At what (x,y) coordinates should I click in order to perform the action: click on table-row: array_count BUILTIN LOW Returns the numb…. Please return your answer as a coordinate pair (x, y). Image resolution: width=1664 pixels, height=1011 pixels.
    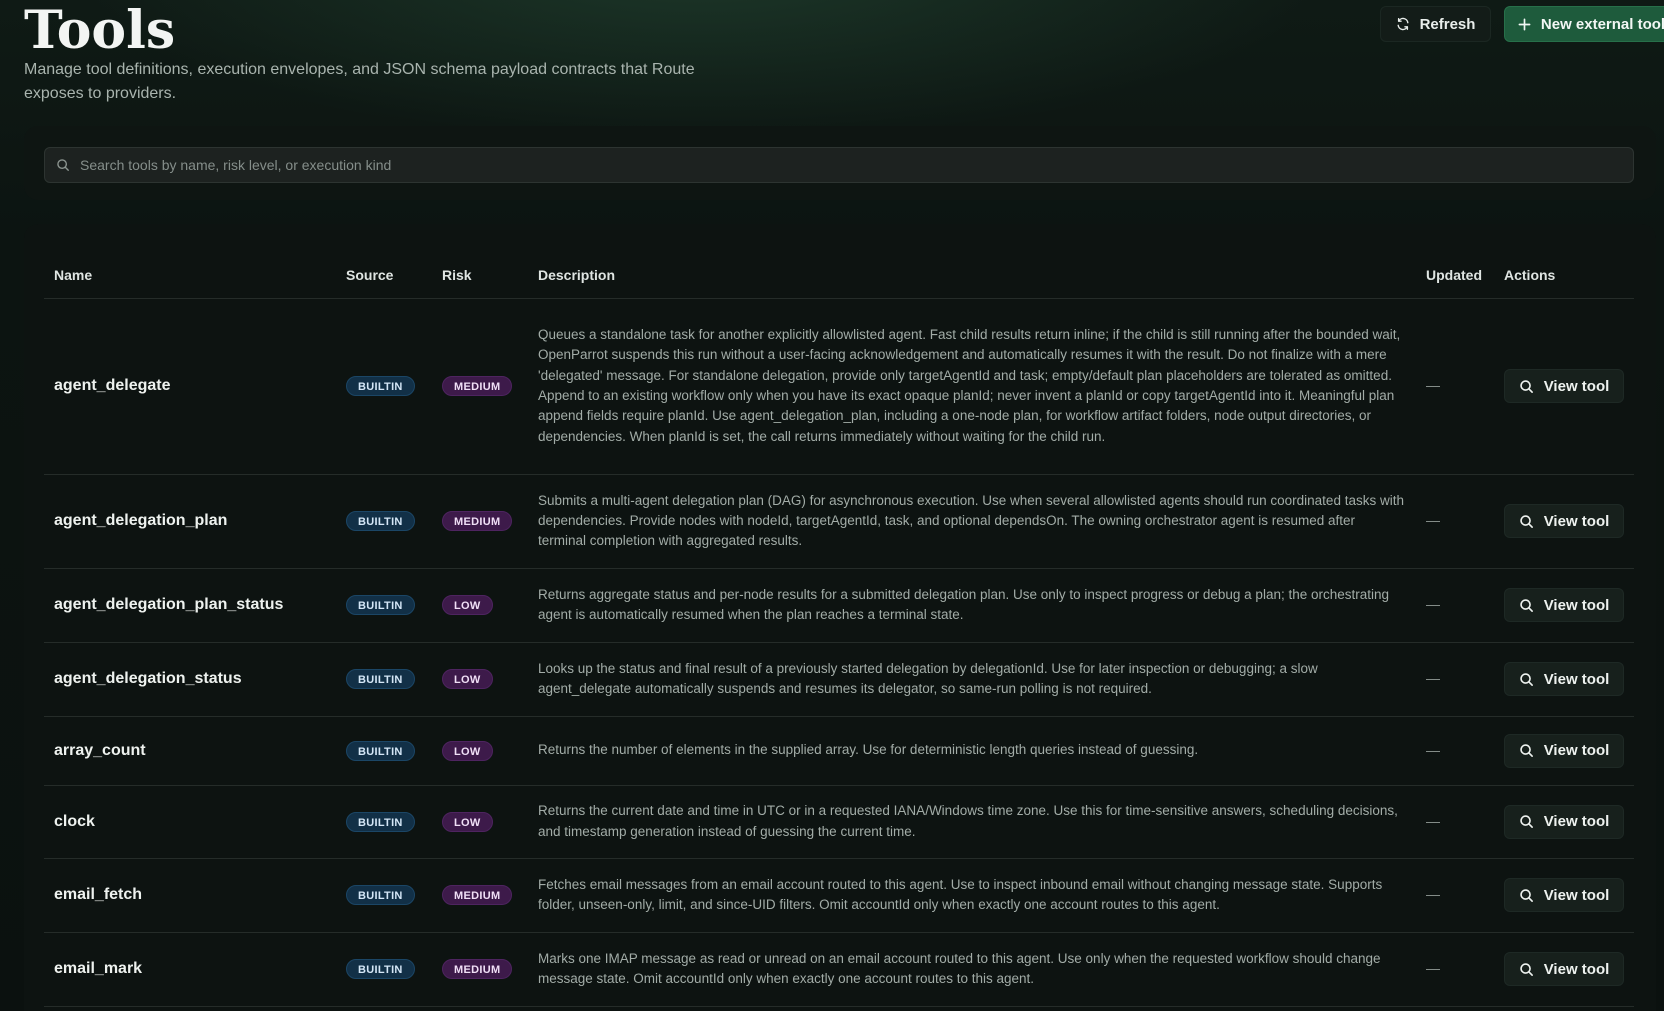
    Looking at the image, I should click on (839, 751).